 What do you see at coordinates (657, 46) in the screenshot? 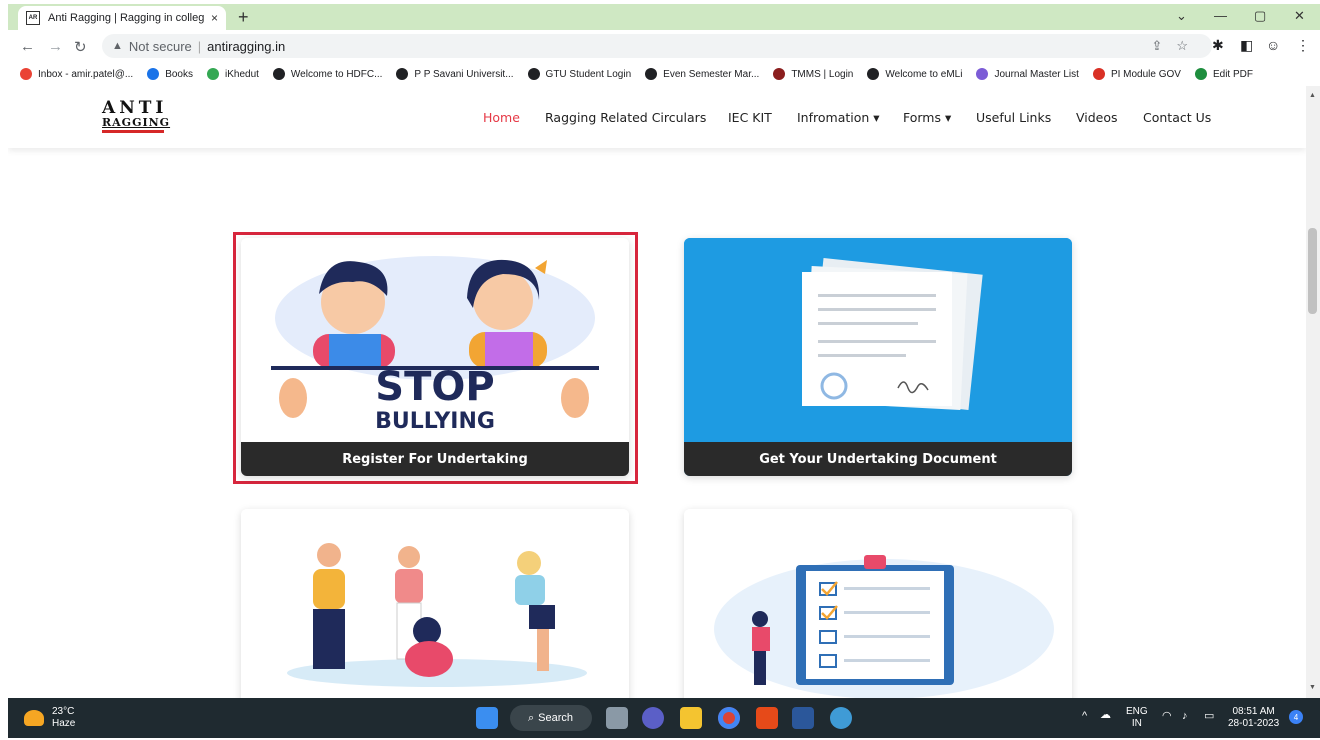
I see `address-bar: ▲ Not secure | antiragging.in ⇪☆` at bounding box center [657, 46].